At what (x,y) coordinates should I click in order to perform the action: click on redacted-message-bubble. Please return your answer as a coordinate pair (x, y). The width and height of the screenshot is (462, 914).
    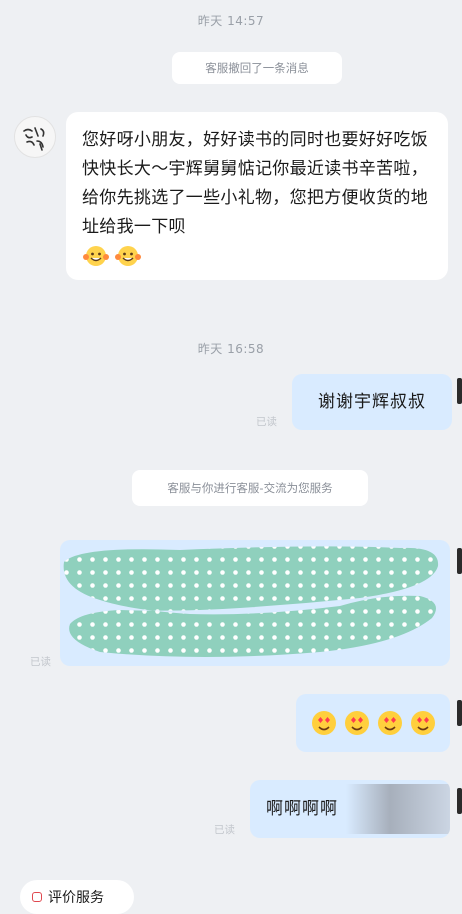
    Looking at the image, I should click on (255, 603).